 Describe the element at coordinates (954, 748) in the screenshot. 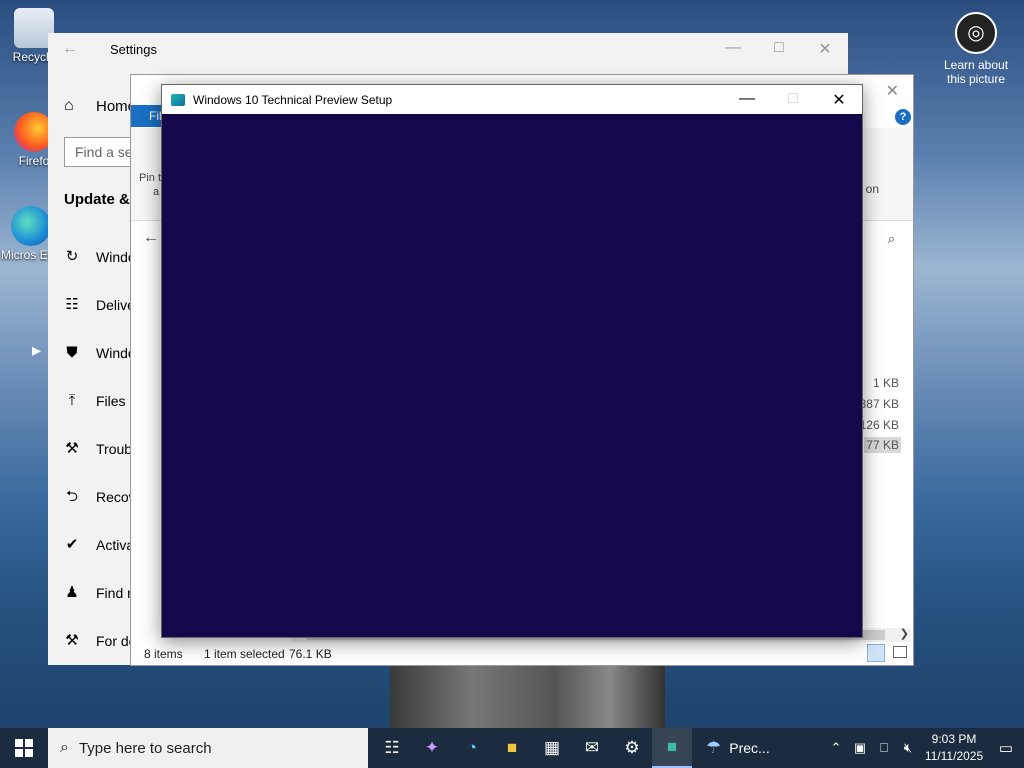

I see `clock: 9:03 PM 11/11/2025` at that location.